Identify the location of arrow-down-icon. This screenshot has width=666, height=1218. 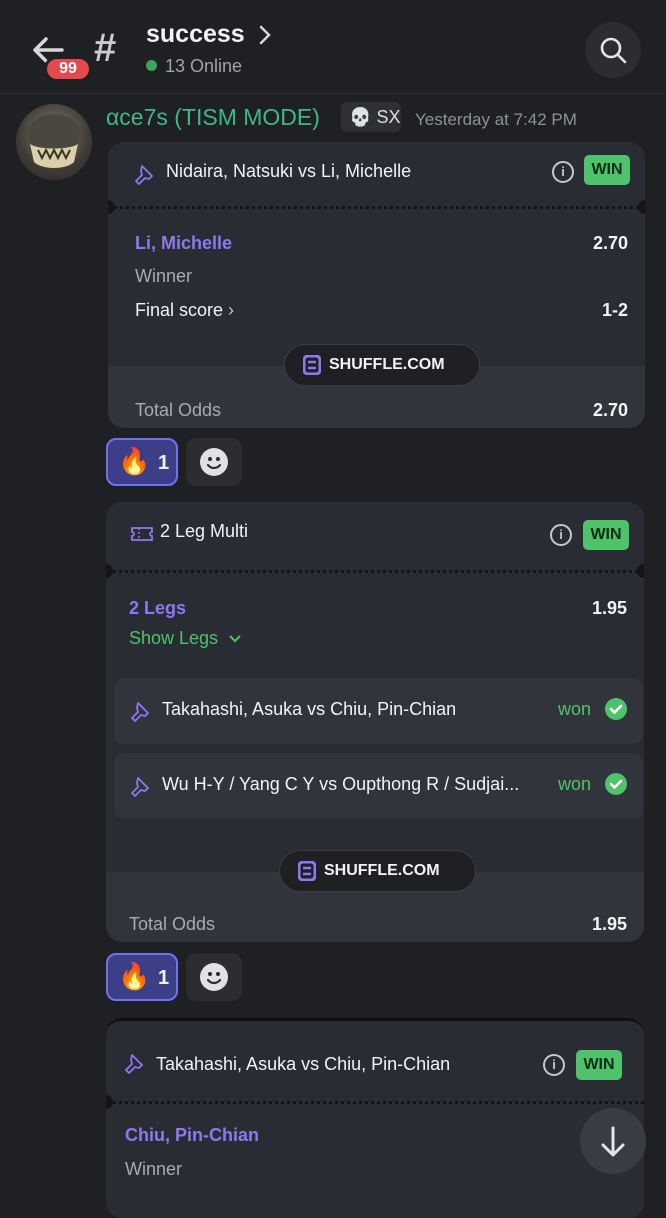
(613, 1141).